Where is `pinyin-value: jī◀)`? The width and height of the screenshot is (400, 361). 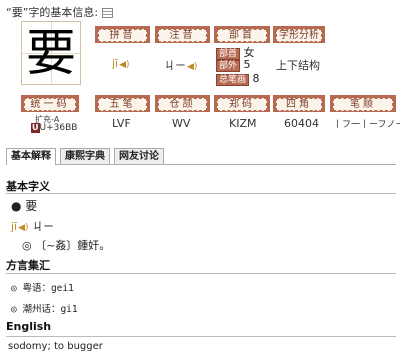
pinyin-value: jī◀) is located at coordinates (121, 63).